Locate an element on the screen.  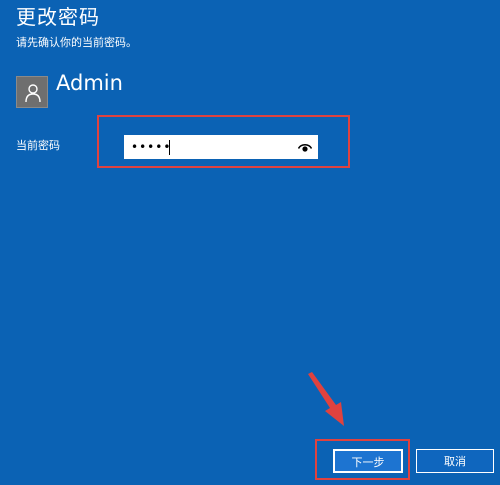
user-silhouette-icon is located at coordinates (33, 93).